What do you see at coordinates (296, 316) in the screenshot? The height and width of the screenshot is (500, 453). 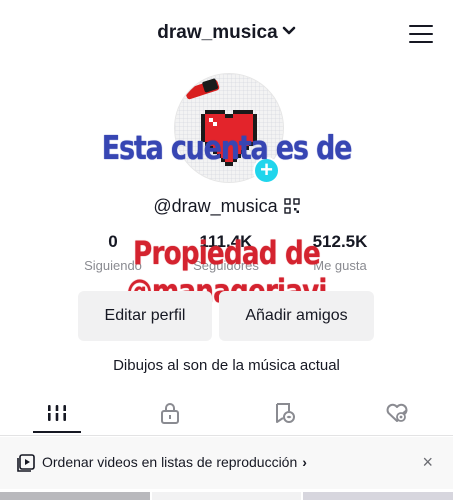 I see `add-friends-button: Añadir amigos` at bounding box center [296, 316].